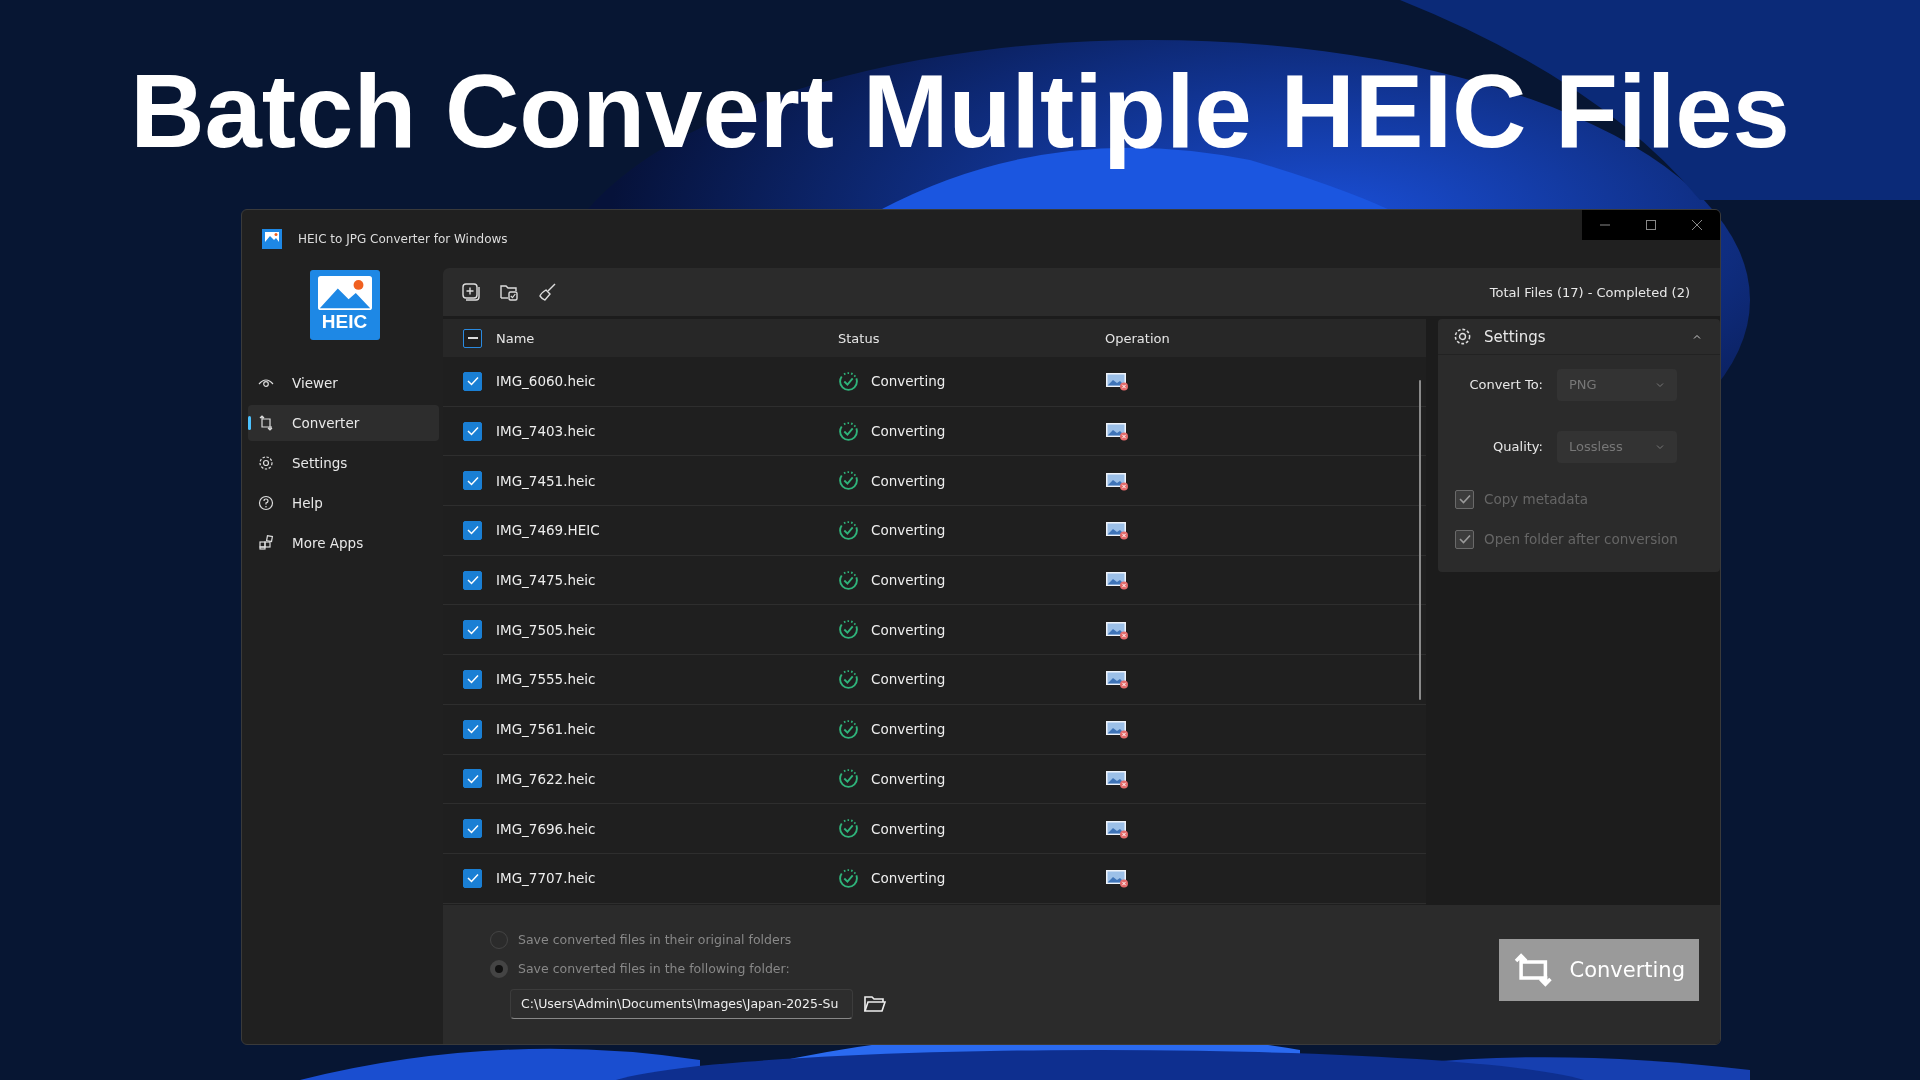 This screenshot has width=1920, height=1080. What do you see at coordinates (654, 968) in the screenshot?
I see `radio-label: Save converted files in the following folder:` at bounding box center [654, 968].